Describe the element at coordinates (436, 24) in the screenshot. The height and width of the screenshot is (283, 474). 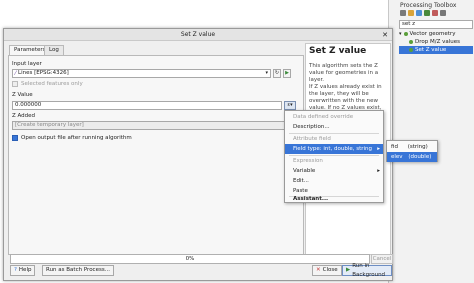
I see `toolbox-search-input: set z` at that location.